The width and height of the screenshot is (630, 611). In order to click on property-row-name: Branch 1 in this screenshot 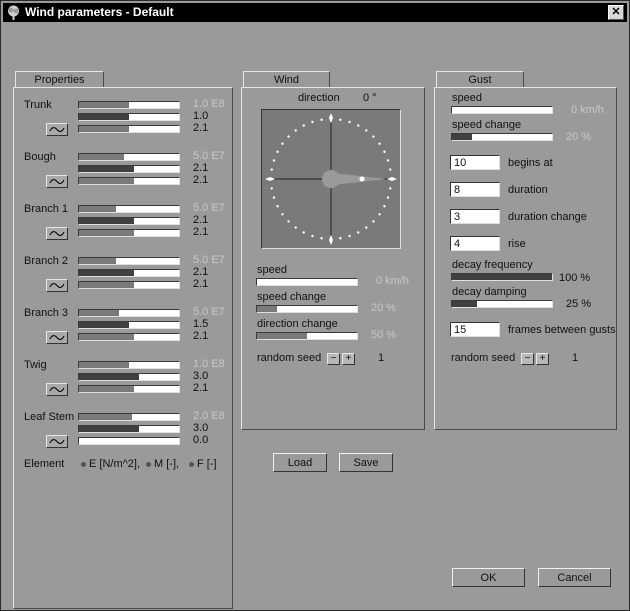, I will do `click(46, 209)`.